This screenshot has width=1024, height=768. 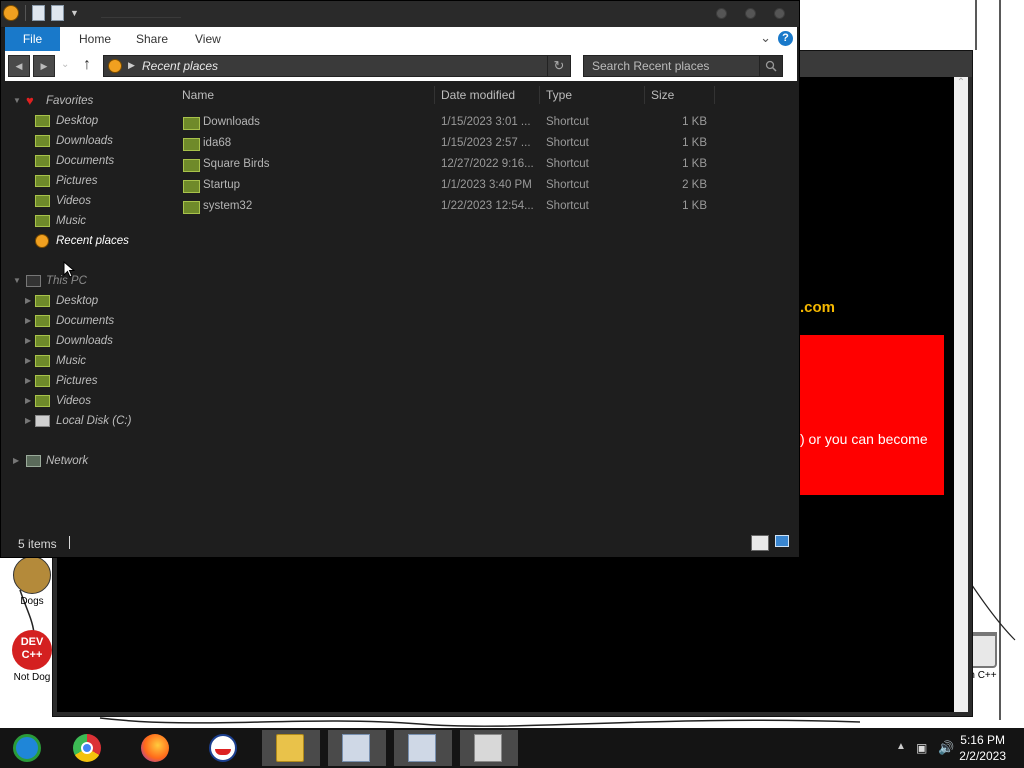 What do you see at coordinates (198, 95) in the screenshot?
I see `column-header-name: Name` at bounding box center [198, 95].